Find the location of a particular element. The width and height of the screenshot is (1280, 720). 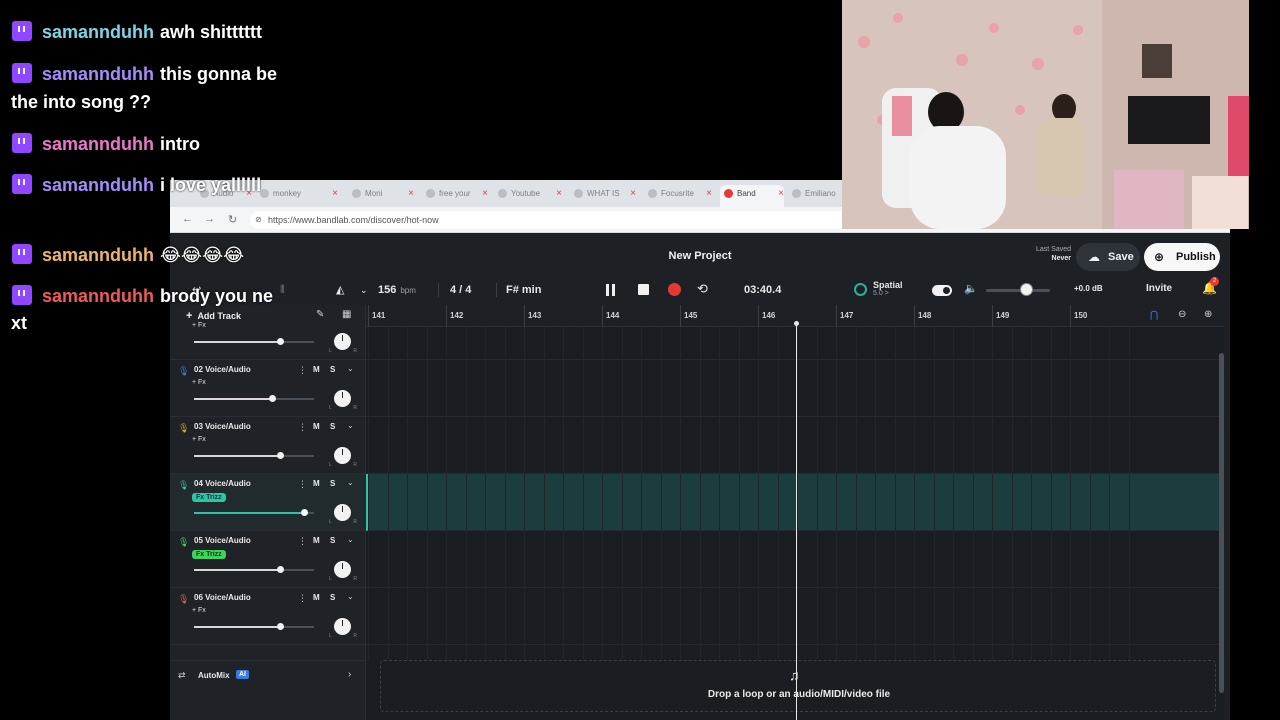

automix-row: ⇄ AutoMix AI › is located at coordinates (268, 675).